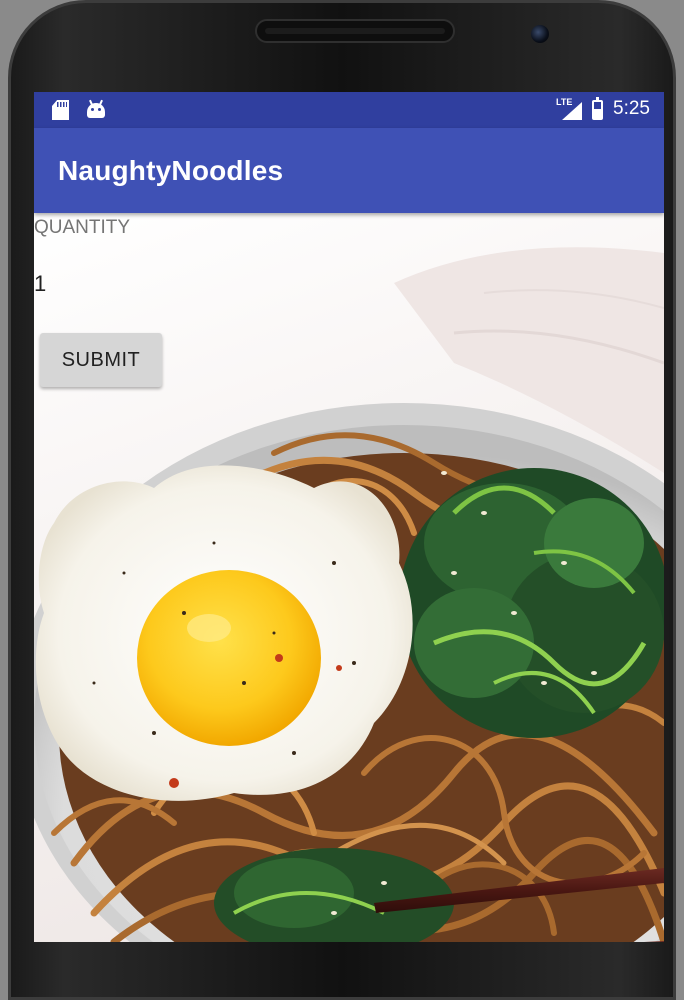 This screenshot has width=684, height=1000. What do you see at coordinates (631, 108) in the screenshot?
I see `status-clock: 5:25` at bounding box center [631, 108].